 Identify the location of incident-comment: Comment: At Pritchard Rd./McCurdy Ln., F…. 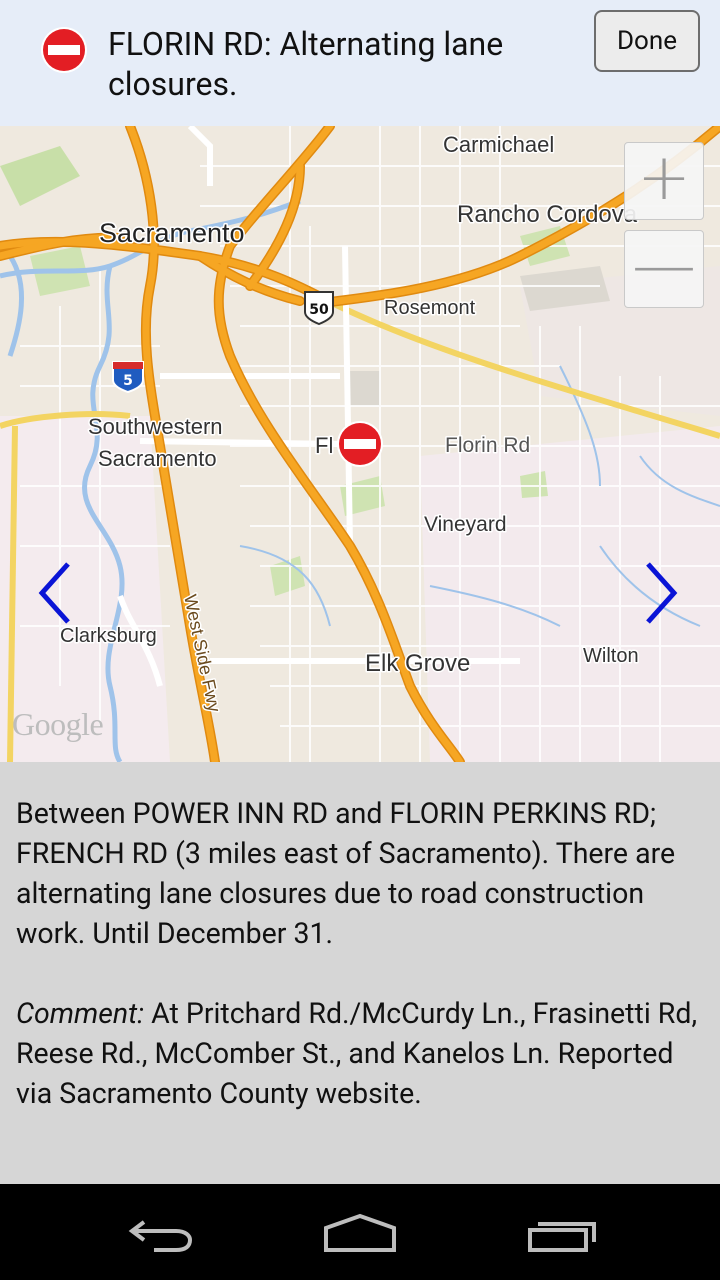
(361, 1054).